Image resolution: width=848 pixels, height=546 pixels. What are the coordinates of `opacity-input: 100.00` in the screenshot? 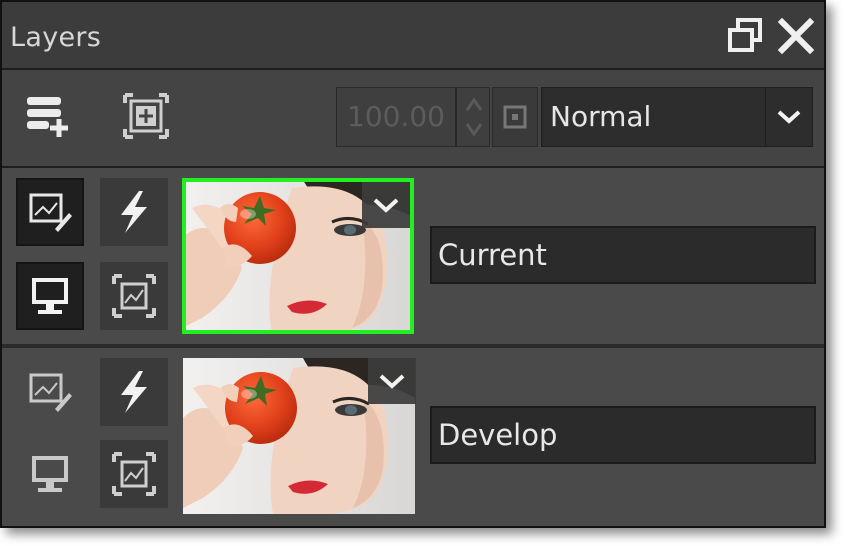 It's located at (396, 117).